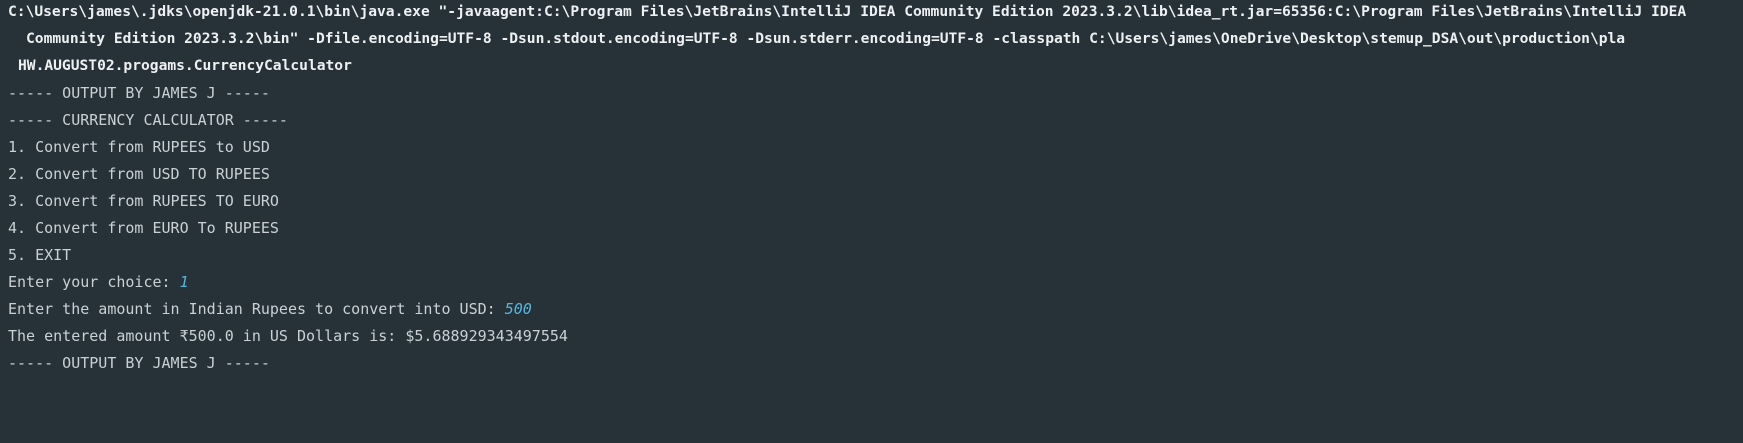  I want to click on output-header: ----- OUTPUT BY JAMES J -----, so click(139, 93).